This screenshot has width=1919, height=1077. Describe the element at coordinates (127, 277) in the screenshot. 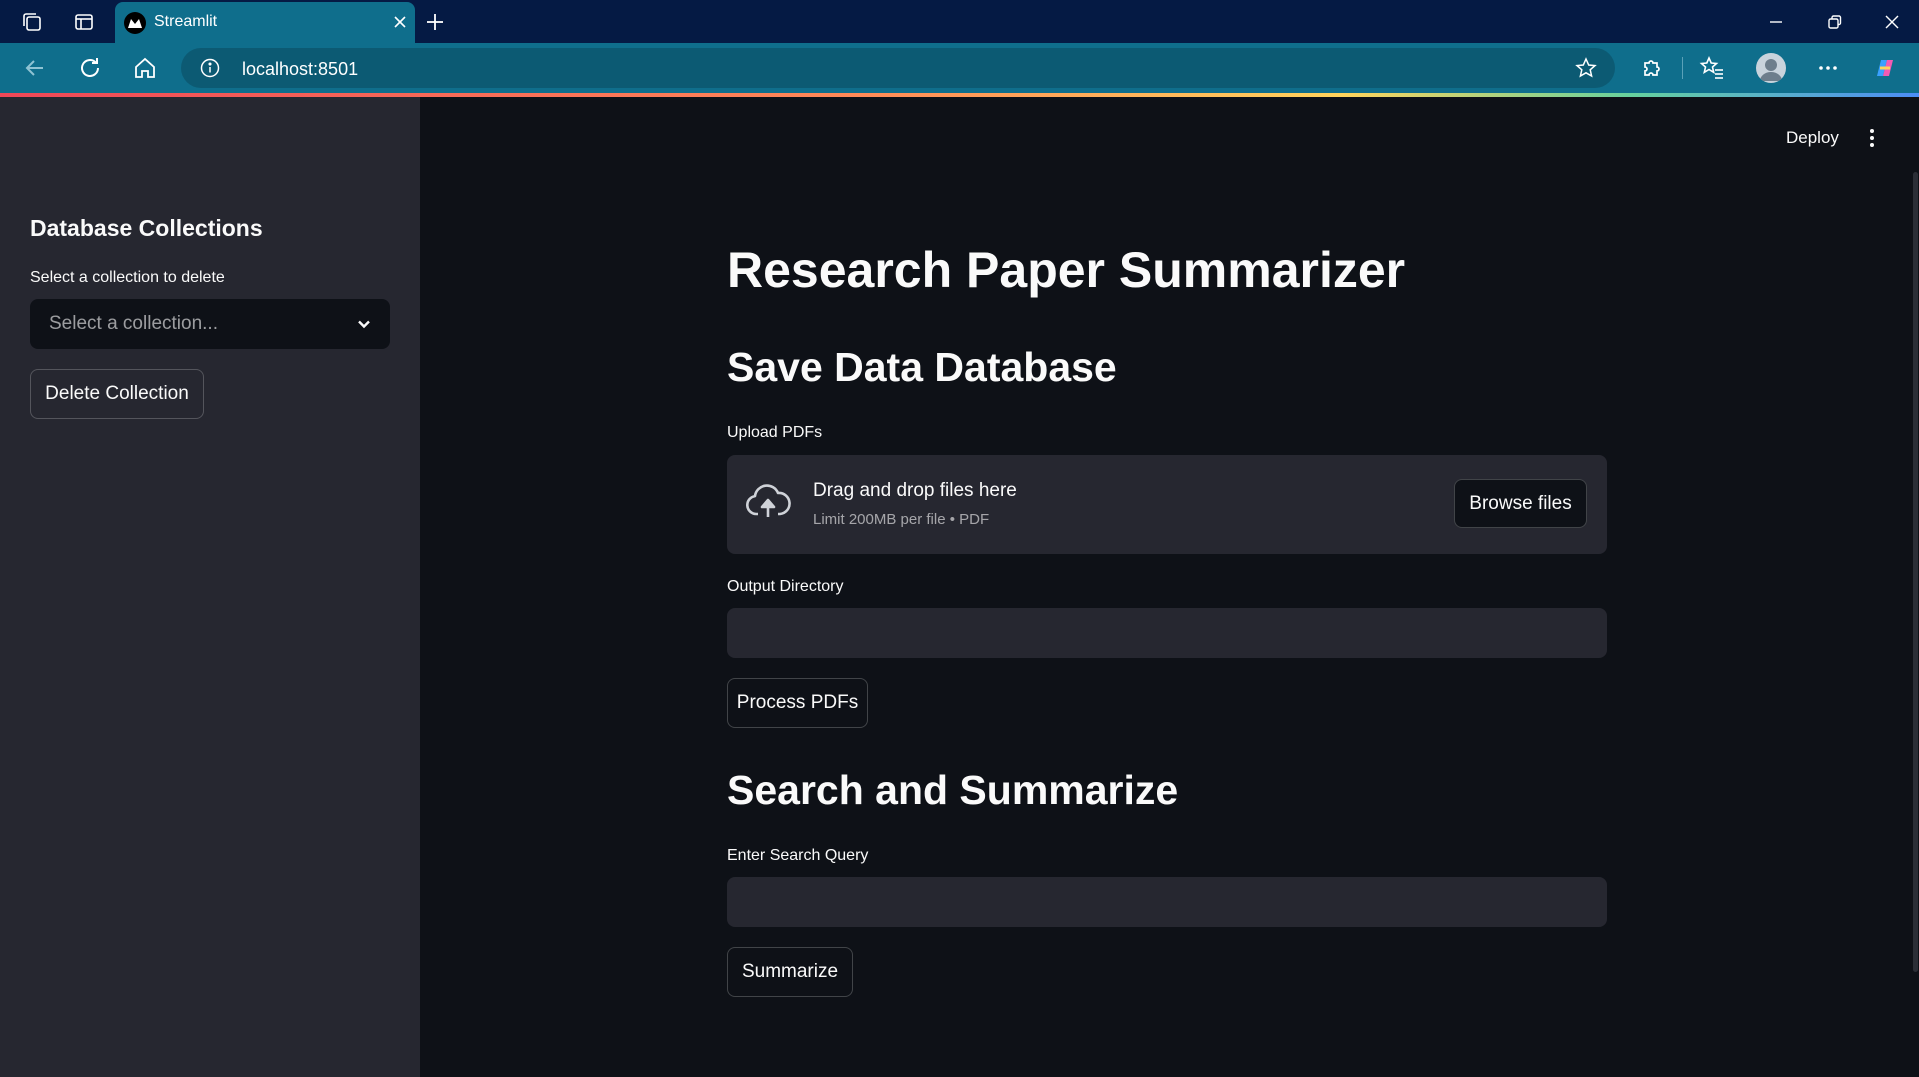

I see `collection-select-label: Select a collection to delete` at that location.